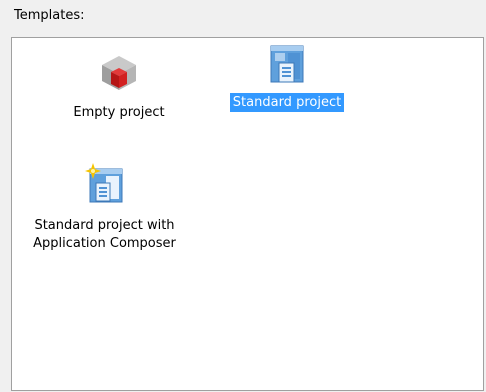 The image size is (486, 392). Describe the element at coordinates (104, 225) in the screenshot. I see `template-label-line-1: Standard project with` at that location.